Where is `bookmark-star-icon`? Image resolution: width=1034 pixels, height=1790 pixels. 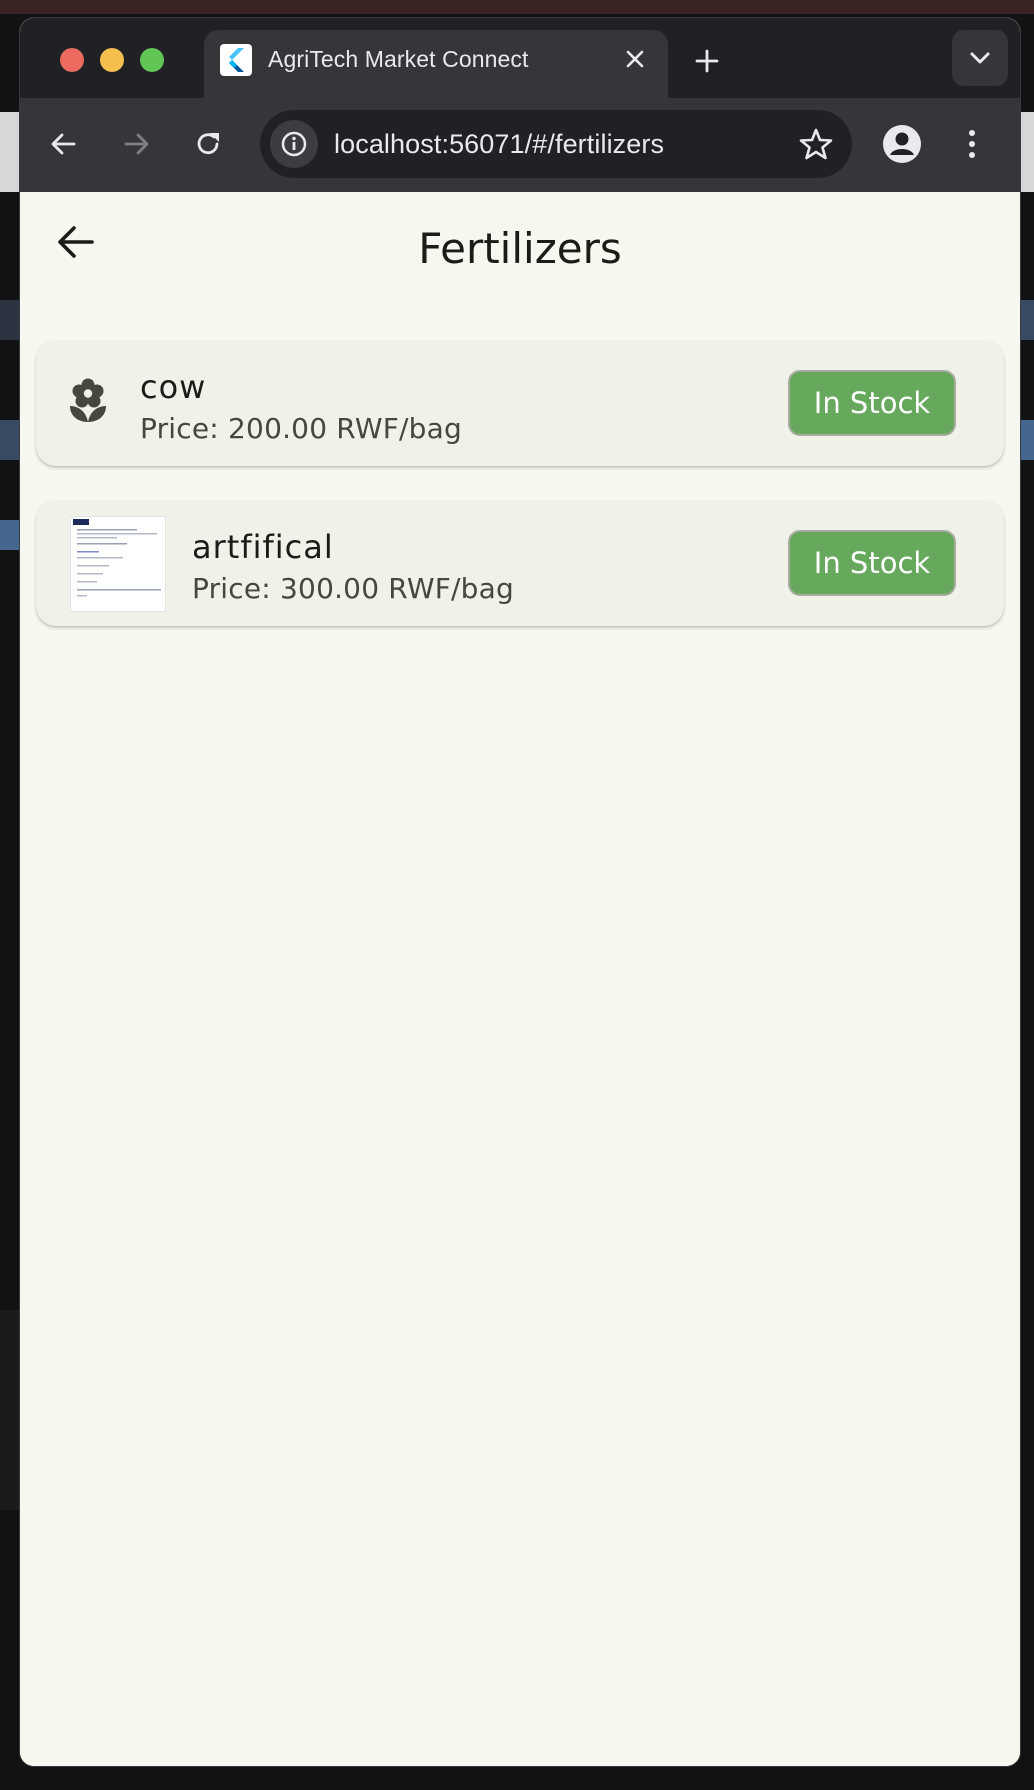
bookmark-star-icon is located at coordinates (816, 144).